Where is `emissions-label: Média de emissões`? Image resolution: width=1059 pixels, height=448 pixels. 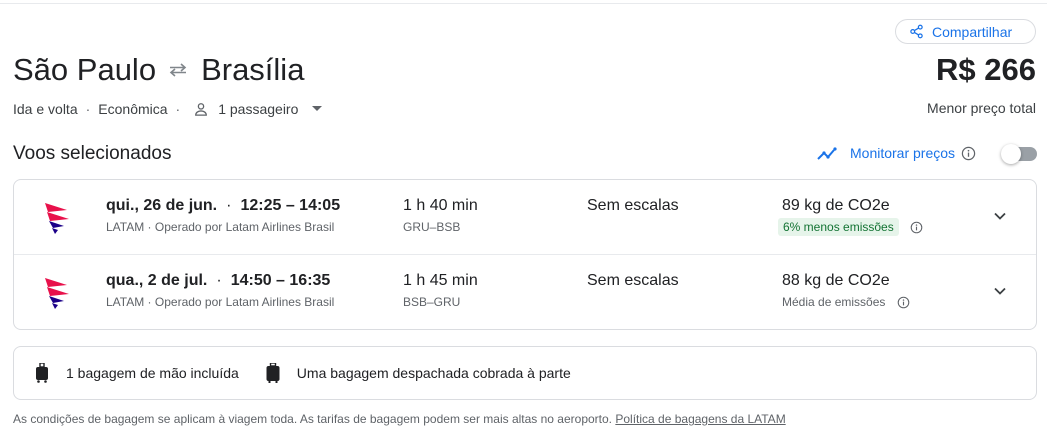
emissions-label: Média de emissões is located at coordinates (834, 302).